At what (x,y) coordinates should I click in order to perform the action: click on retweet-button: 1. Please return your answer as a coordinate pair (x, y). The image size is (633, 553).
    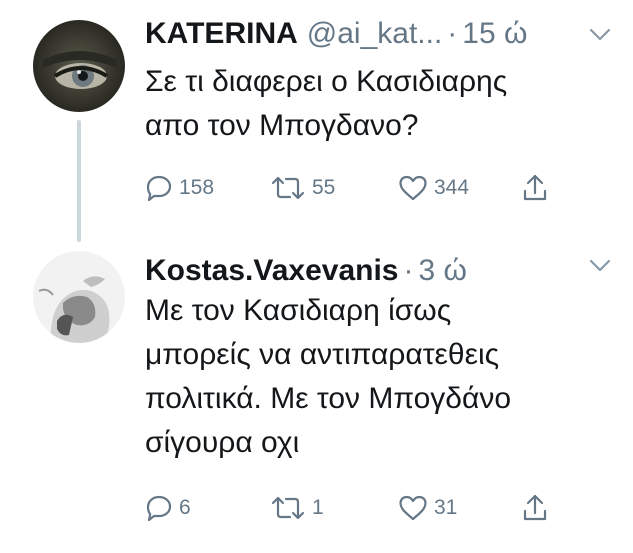
    Looking at the image, I should click on (297, 508).